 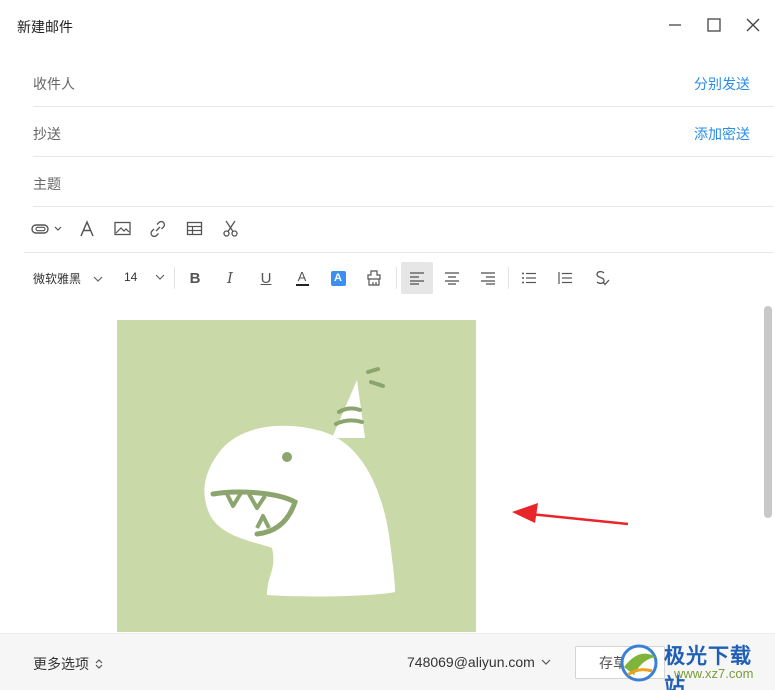 What do you see at coordinates (417, 278) in the screenshot?
I see `align-left-button` at bounding box center [417, 278].